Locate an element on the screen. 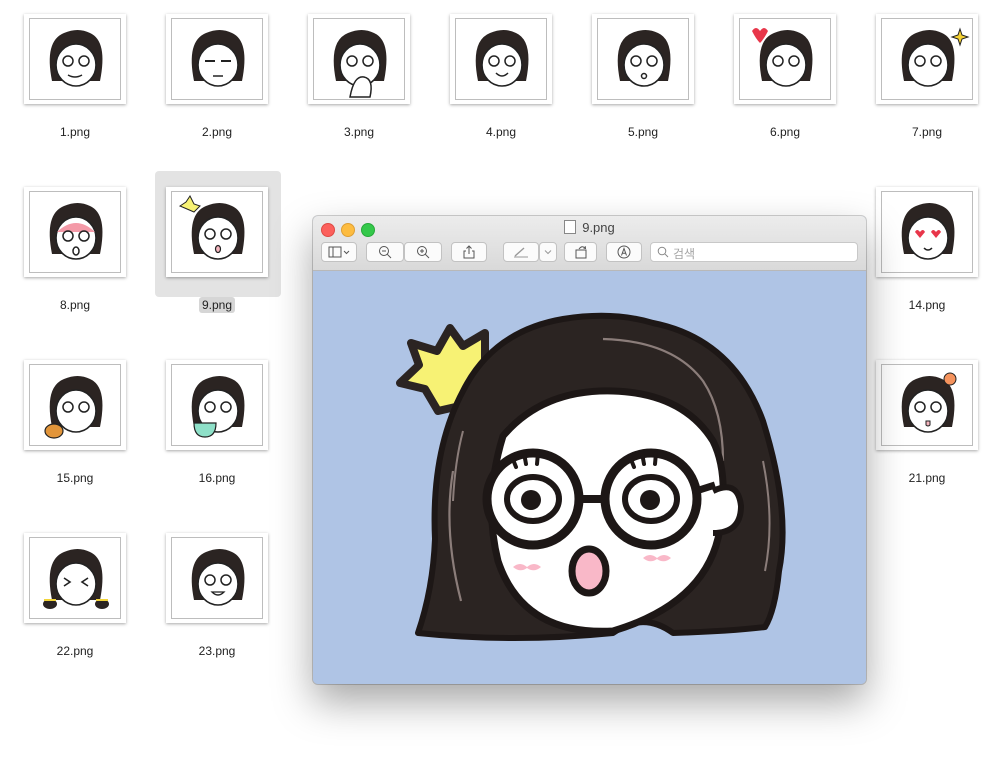 The width and height of the screenshot is (999, 757). file-name: 16.png is located at coordinates (217, 478).